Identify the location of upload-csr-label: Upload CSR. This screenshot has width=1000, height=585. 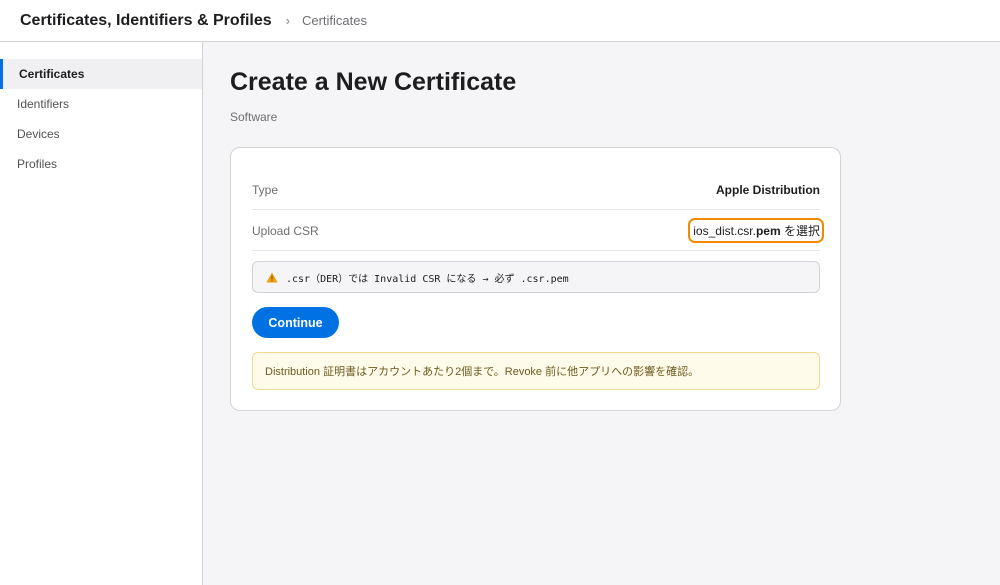
(285, 230).